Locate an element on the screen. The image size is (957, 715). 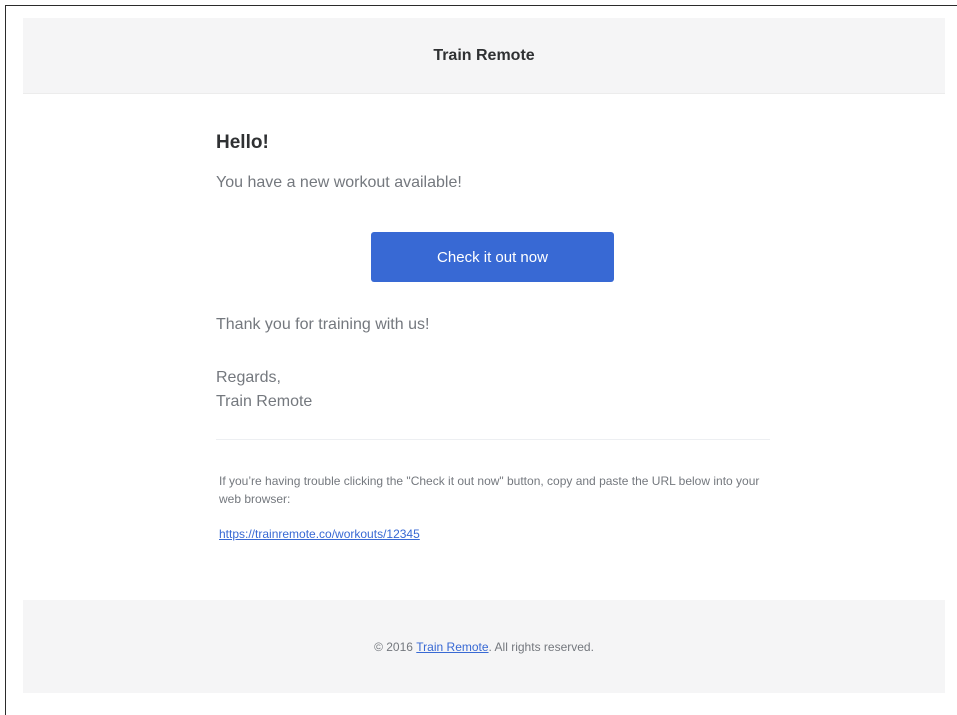
workout-url-link: https://trainremote.co/workouts/12345 is located at coordinates (319, 534).